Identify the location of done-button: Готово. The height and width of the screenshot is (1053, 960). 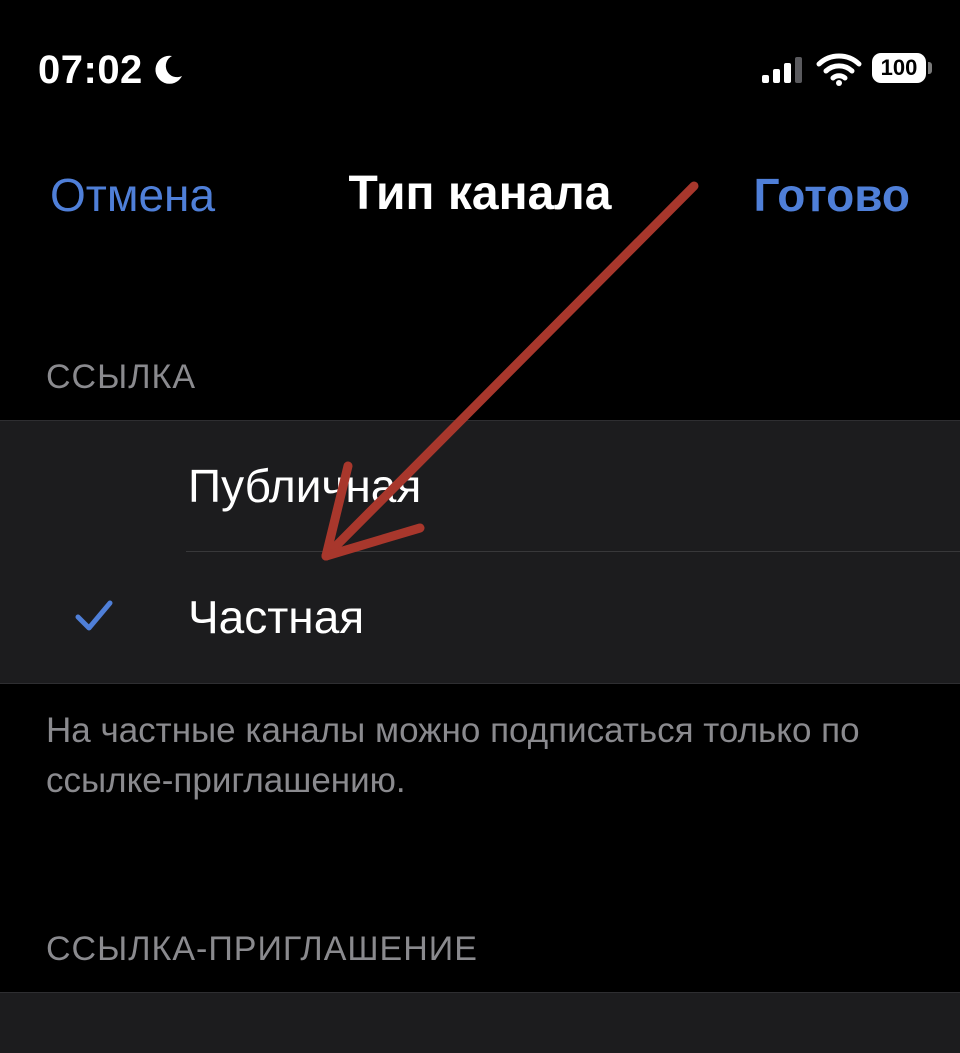
(831, 195).